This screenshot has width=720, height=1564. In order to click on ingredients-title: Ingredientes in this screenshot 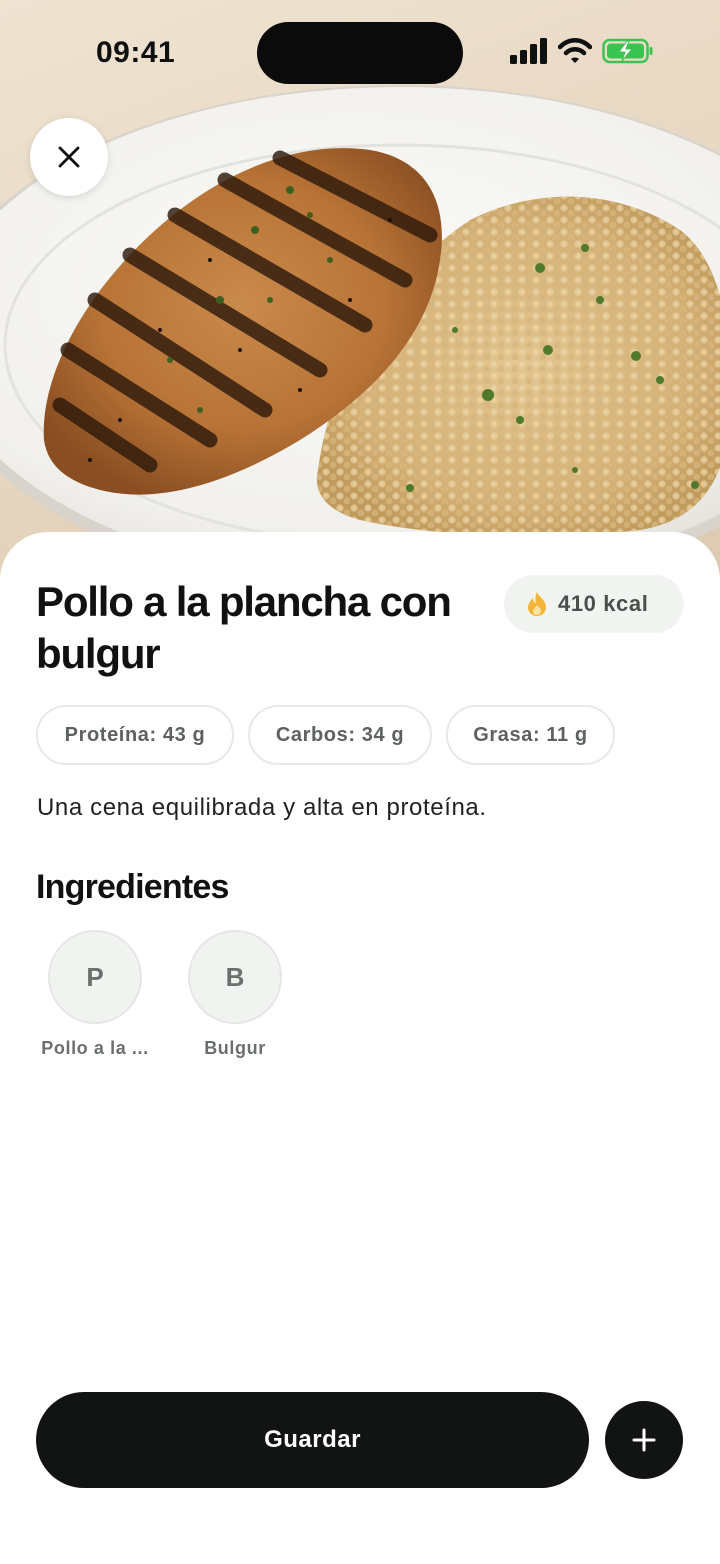, I will do `click(132, 887)`.